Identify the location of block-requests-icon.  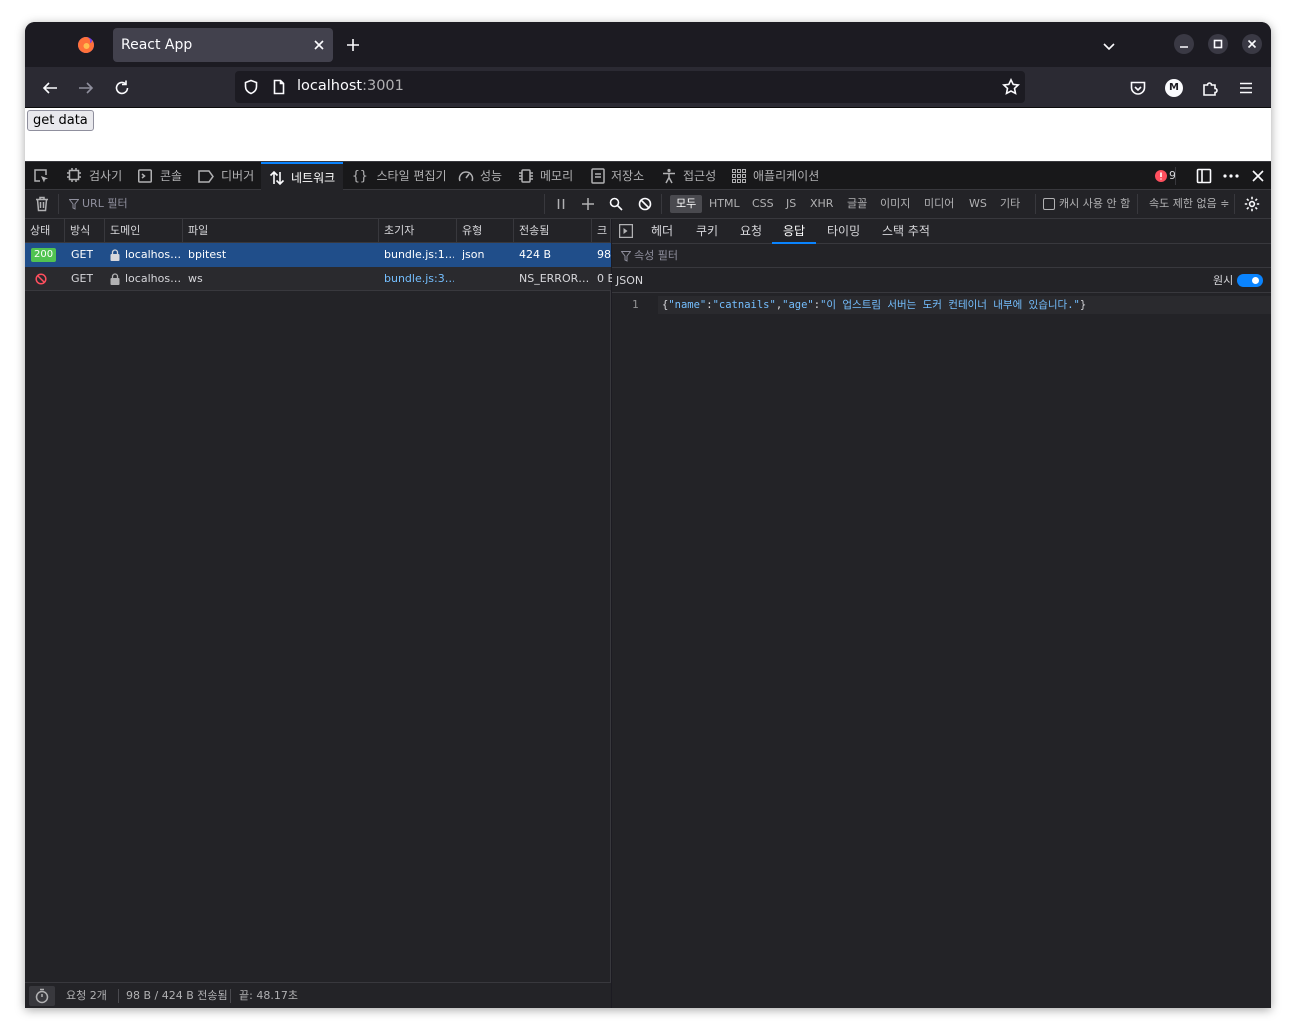
(645, 204).